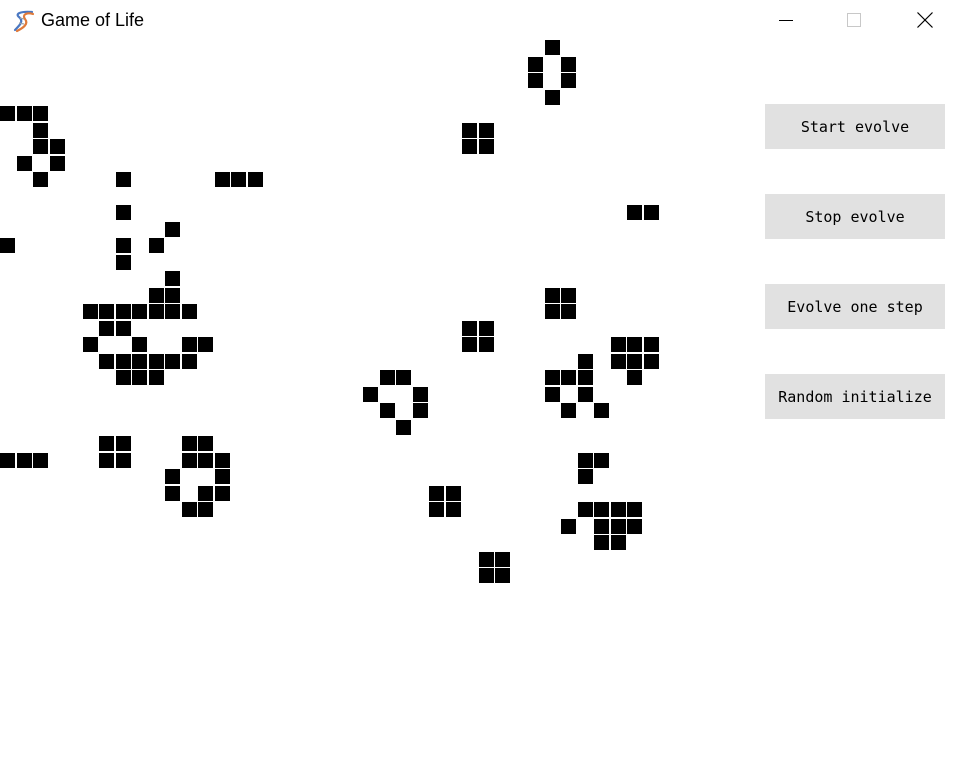 Image resolution: width=958 pixels, height=761 pixels. Describe the element at coordinates (855, 126) in the screenshot. I see `start-evolve-button: Start evolve` at that location.